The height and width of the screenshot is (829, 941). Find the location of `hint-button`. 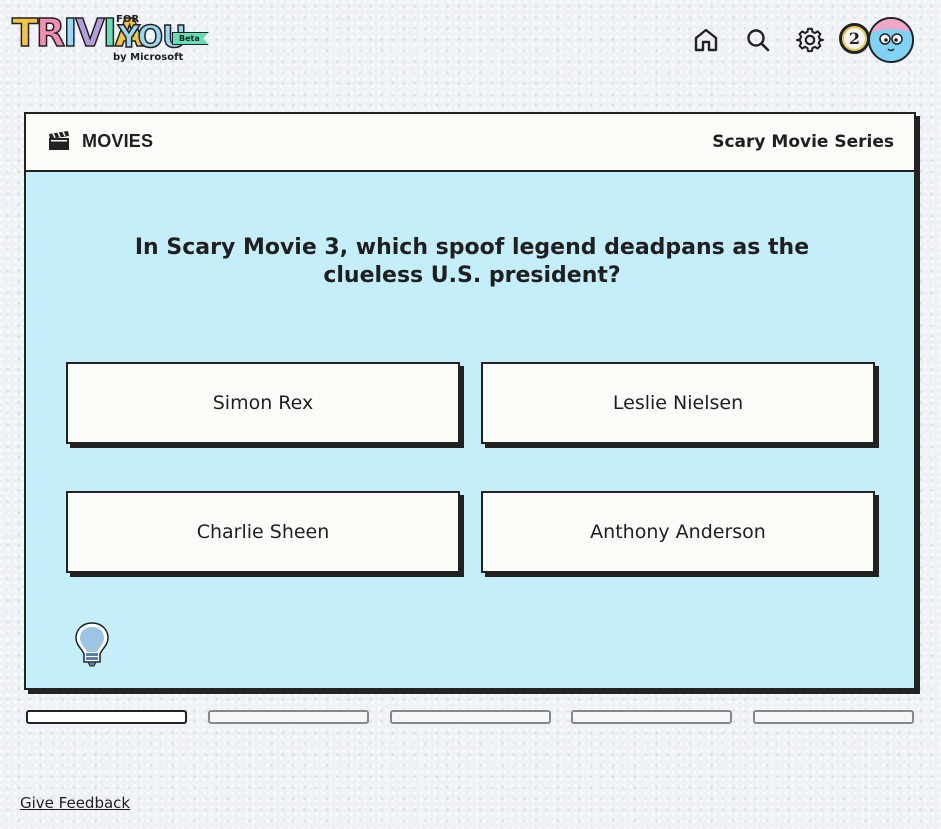

hint-button is located at coordinates (92, 645).